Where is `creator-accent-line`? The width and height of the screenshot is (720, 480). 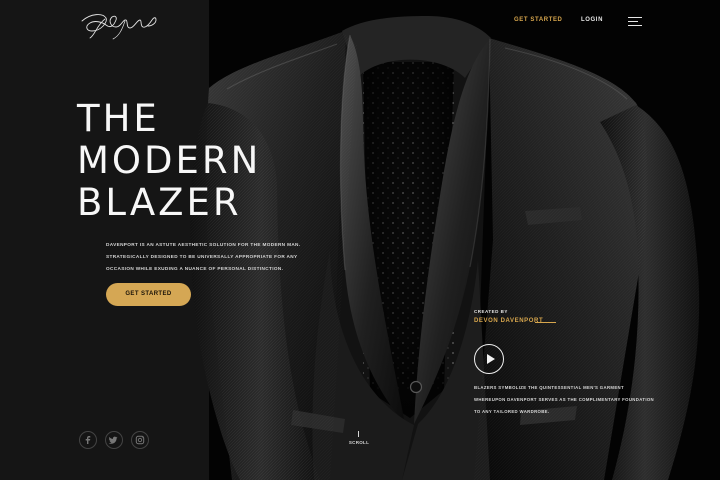
creator-accent-line is located at coordinates (545, 322).